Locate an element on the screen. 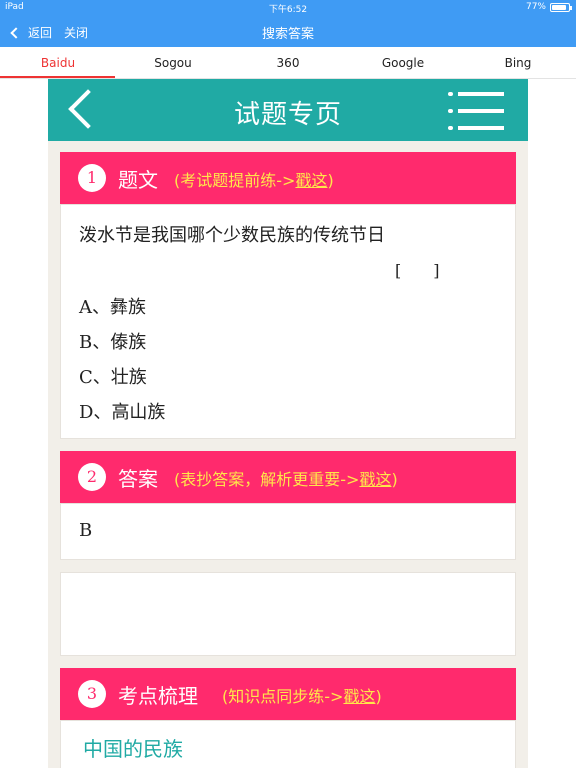  battery-percent: 77% is located at coordinates (535, 7).